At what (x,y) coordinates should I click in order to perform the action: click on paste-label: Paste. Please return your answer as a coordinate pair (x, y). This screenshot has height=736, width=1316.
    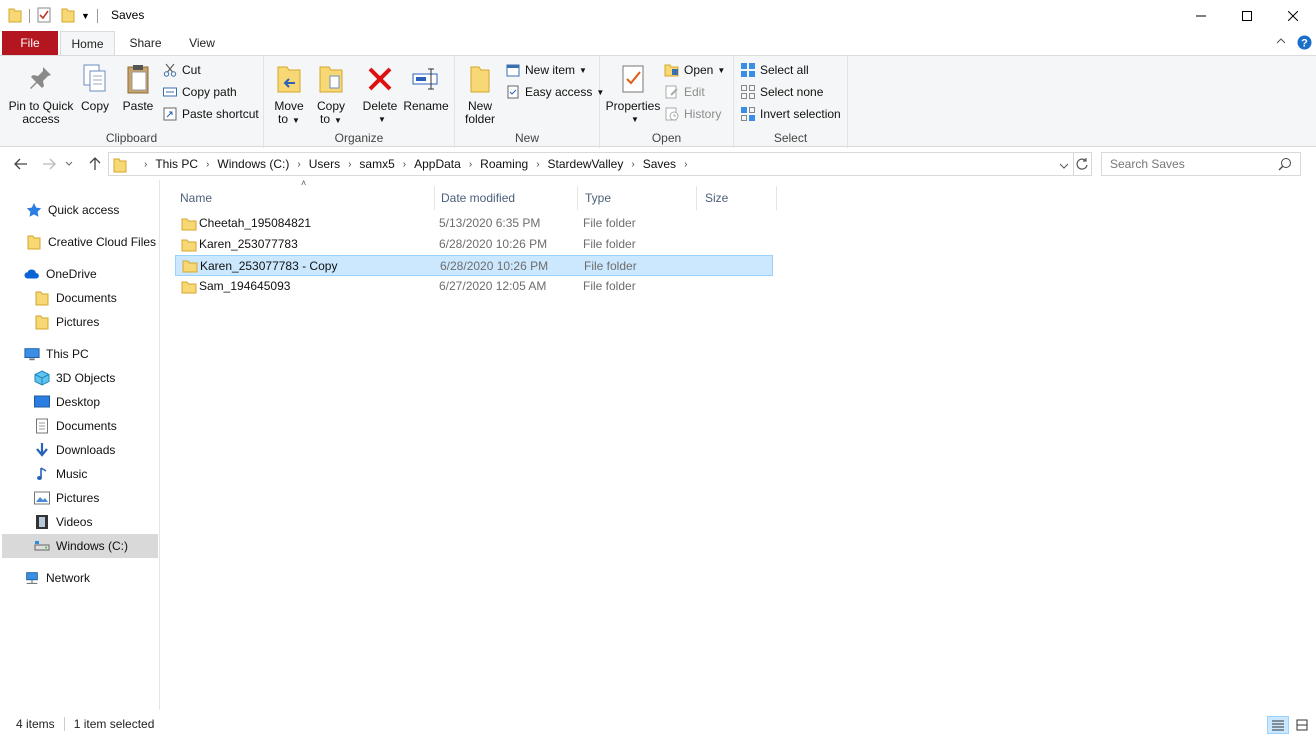
    Looking at the image, I should click on (138, 106).